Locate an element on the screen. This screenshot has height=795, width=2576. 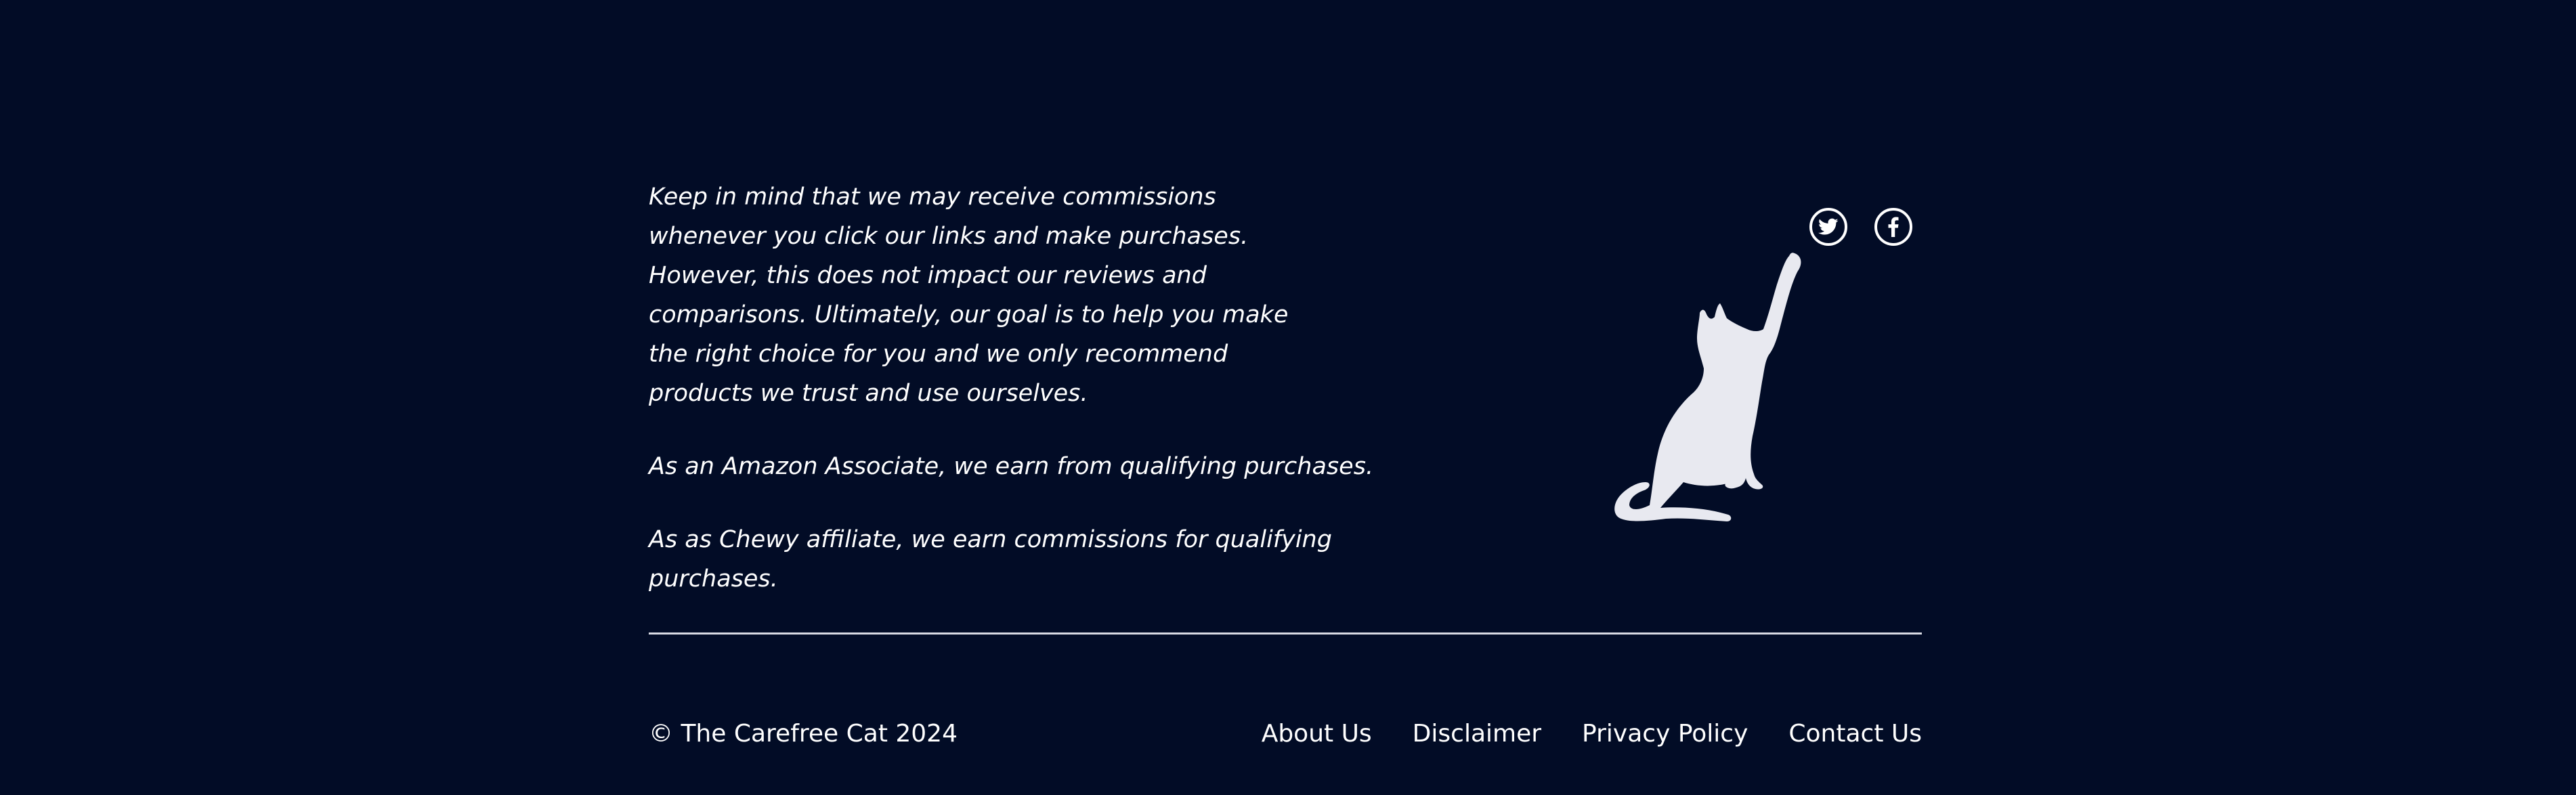
twitter-icon is located at coordinates (1828, 226).